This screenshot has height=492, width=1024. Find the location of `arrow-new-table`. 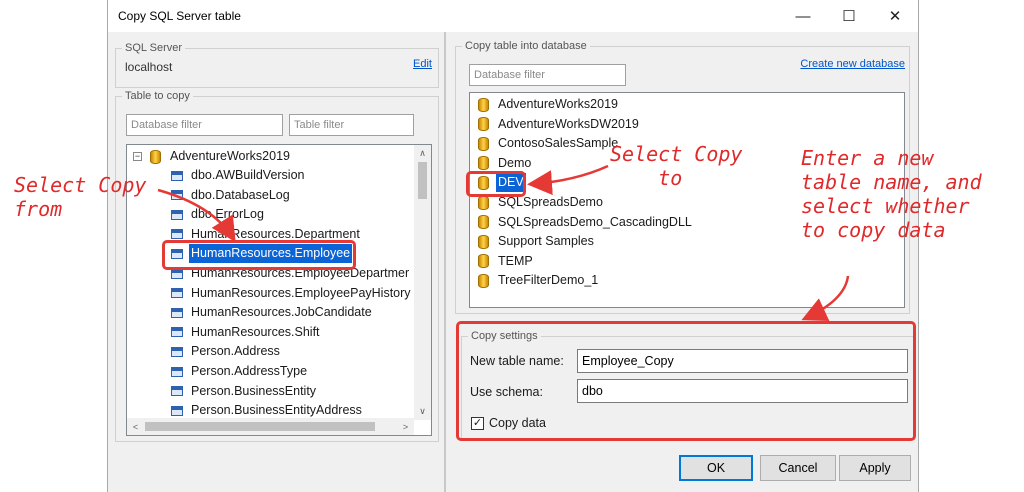

arrow-new-table is located at coordinates (825, 298).